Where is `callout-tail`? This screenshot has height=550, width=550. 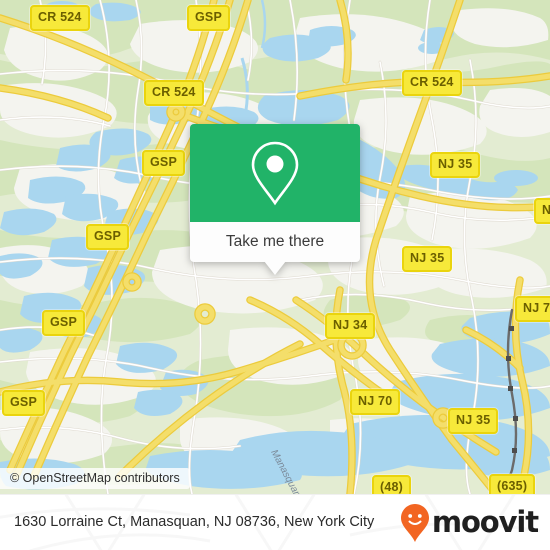
callout-tail is located at coordinates (275, 268).